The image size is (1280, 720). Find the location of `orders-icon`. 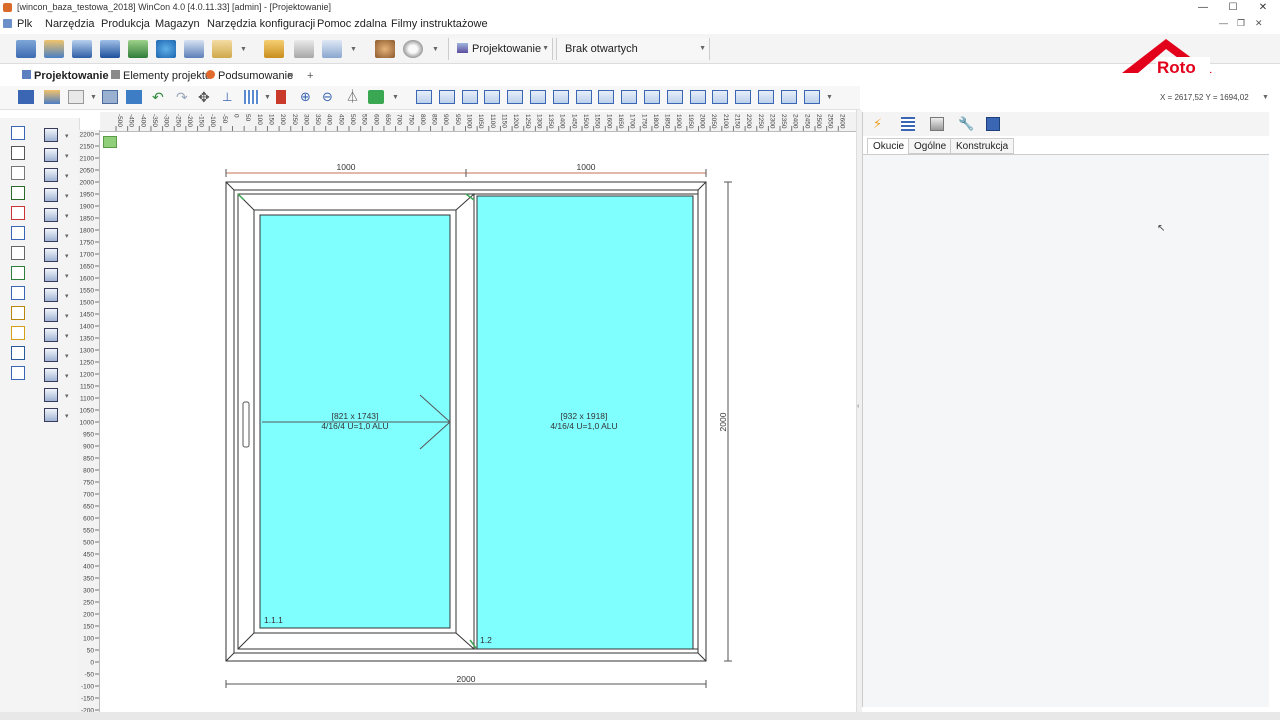

orders-icon is located at coordinates (110, 49).